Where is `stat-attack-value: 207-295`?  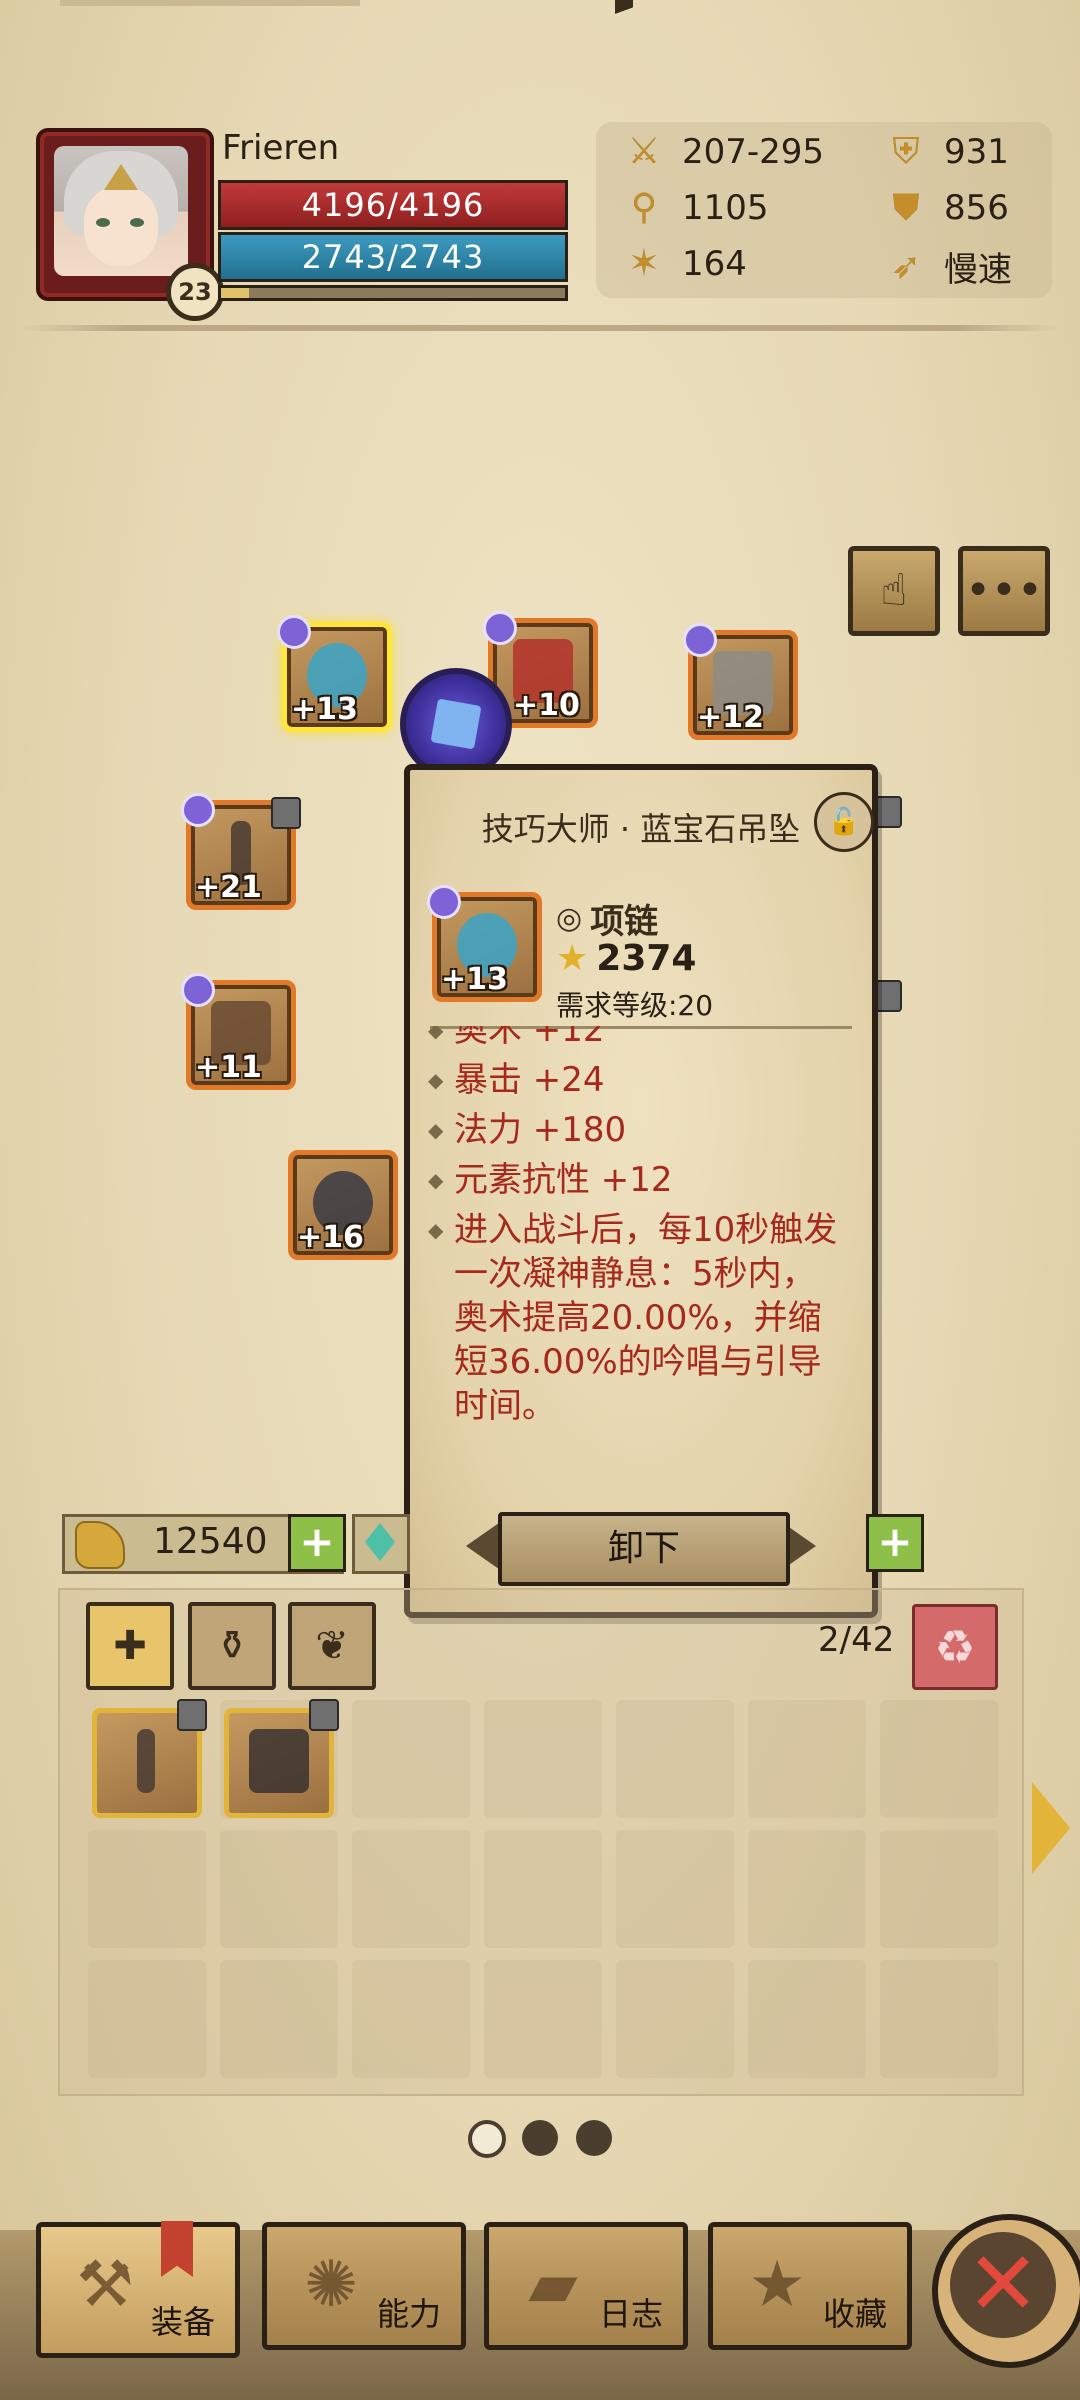
stat-attack-value: 207-295 is located at coordinates (753, 152).